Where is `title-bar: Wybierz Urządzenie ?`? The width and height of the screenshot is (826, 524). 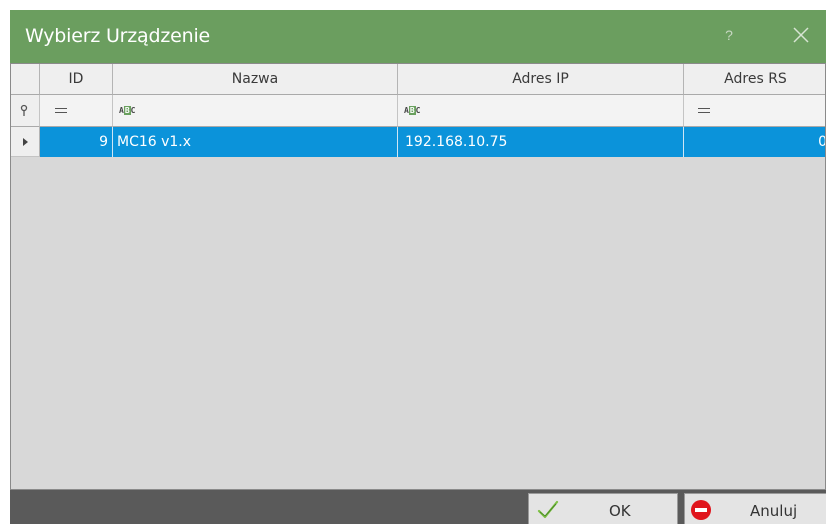
title-bar: Wybierz Urządzenie ? is located at coordinates (418, 36).